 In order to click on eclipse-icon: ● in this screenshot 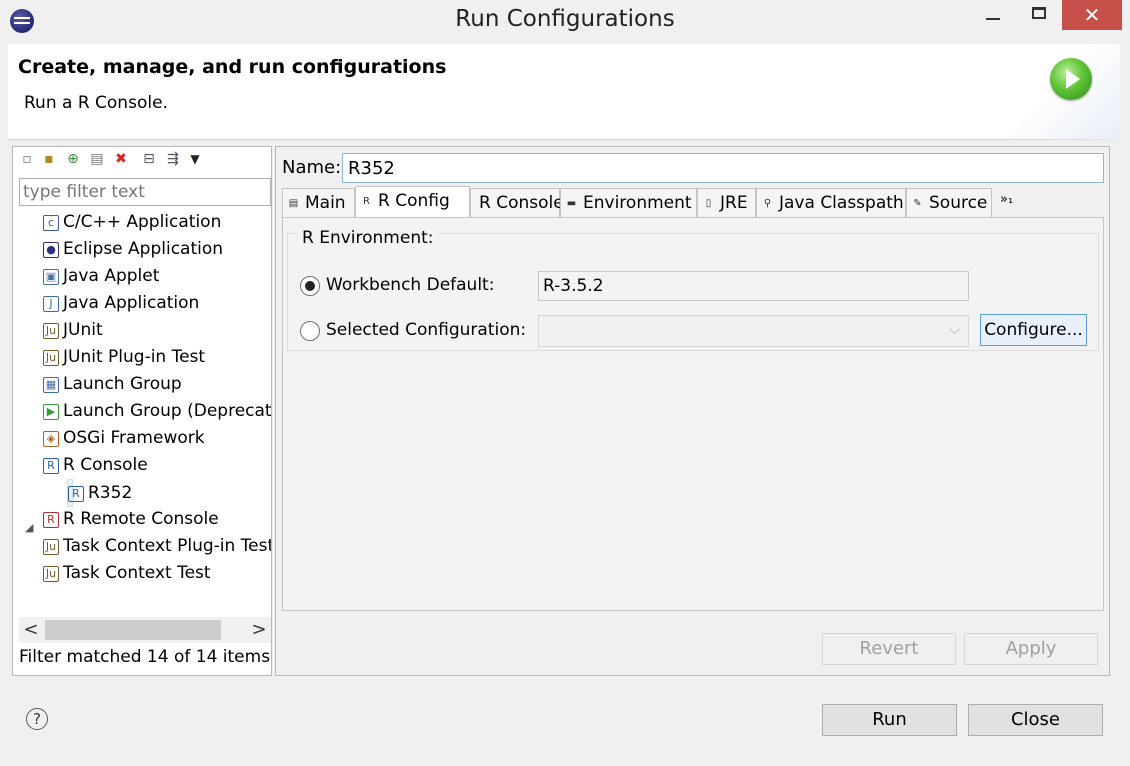, I will do `click(51, 250)`.